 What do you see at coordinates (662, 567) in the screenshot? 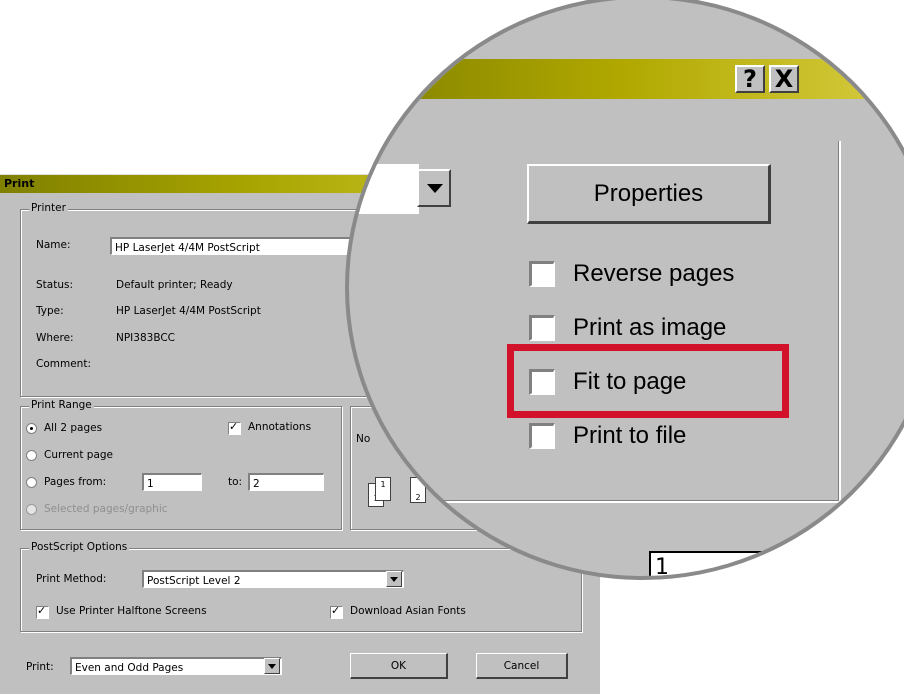
I see `magnified-copies-value: 1` at bounding box center [662, 567].